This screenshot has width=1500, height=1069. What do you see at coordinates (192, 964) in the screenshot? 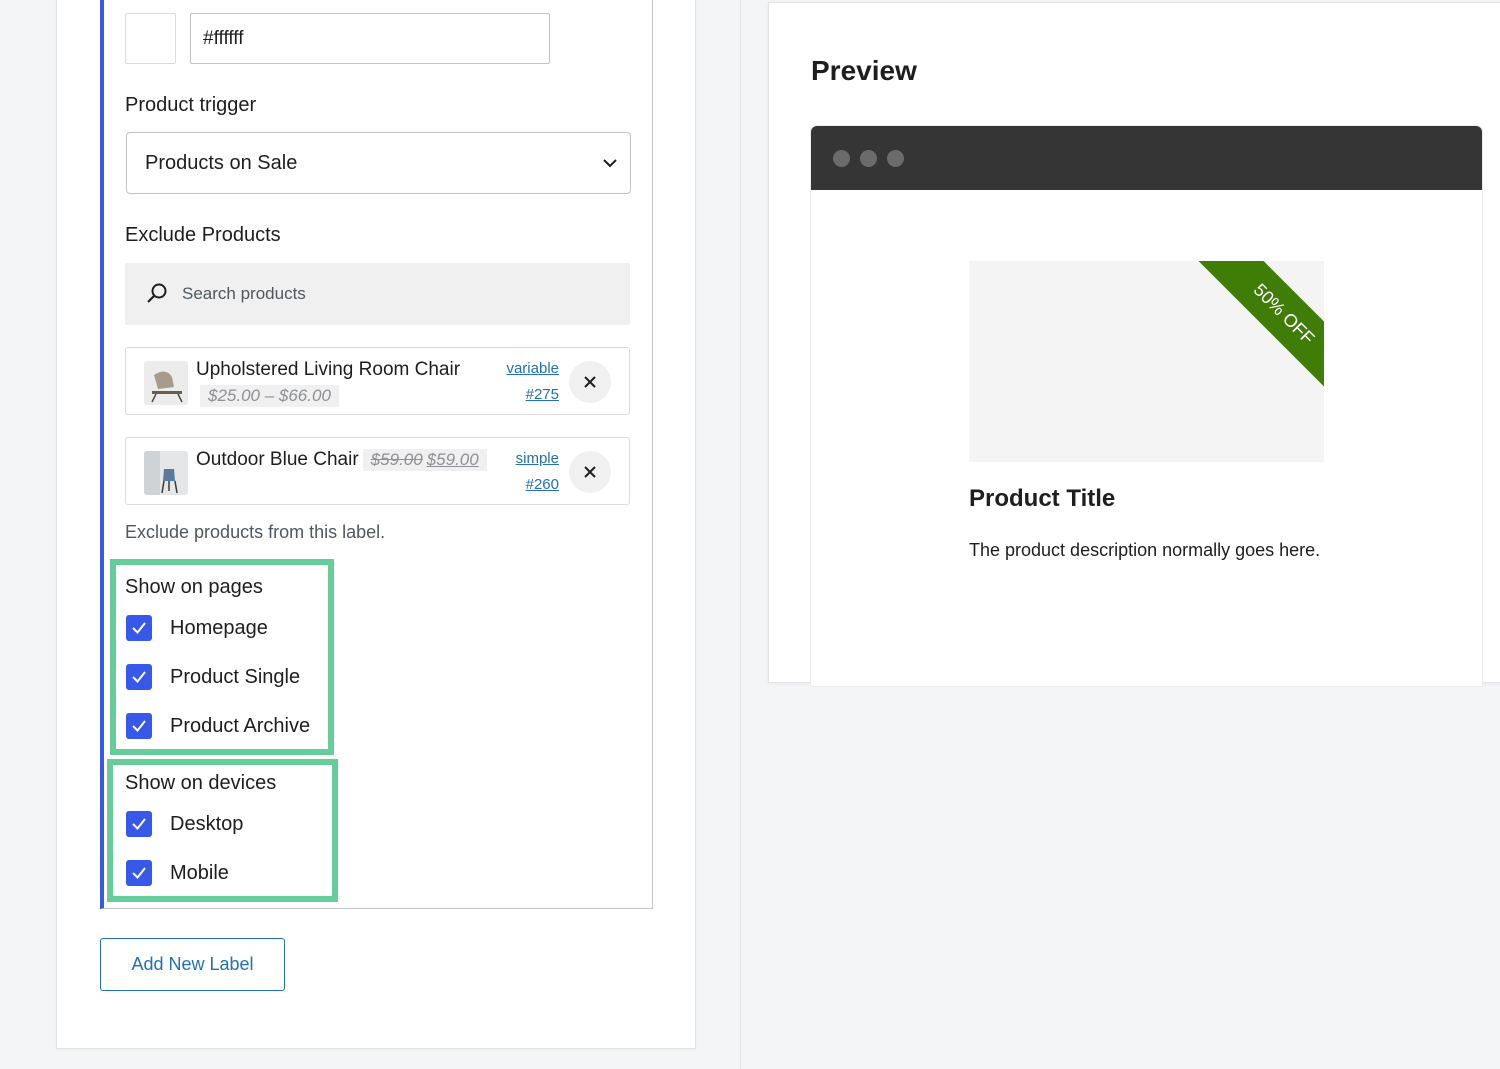
I see `add-new-label-button: Add New Label` at bounding box center [192, 964].